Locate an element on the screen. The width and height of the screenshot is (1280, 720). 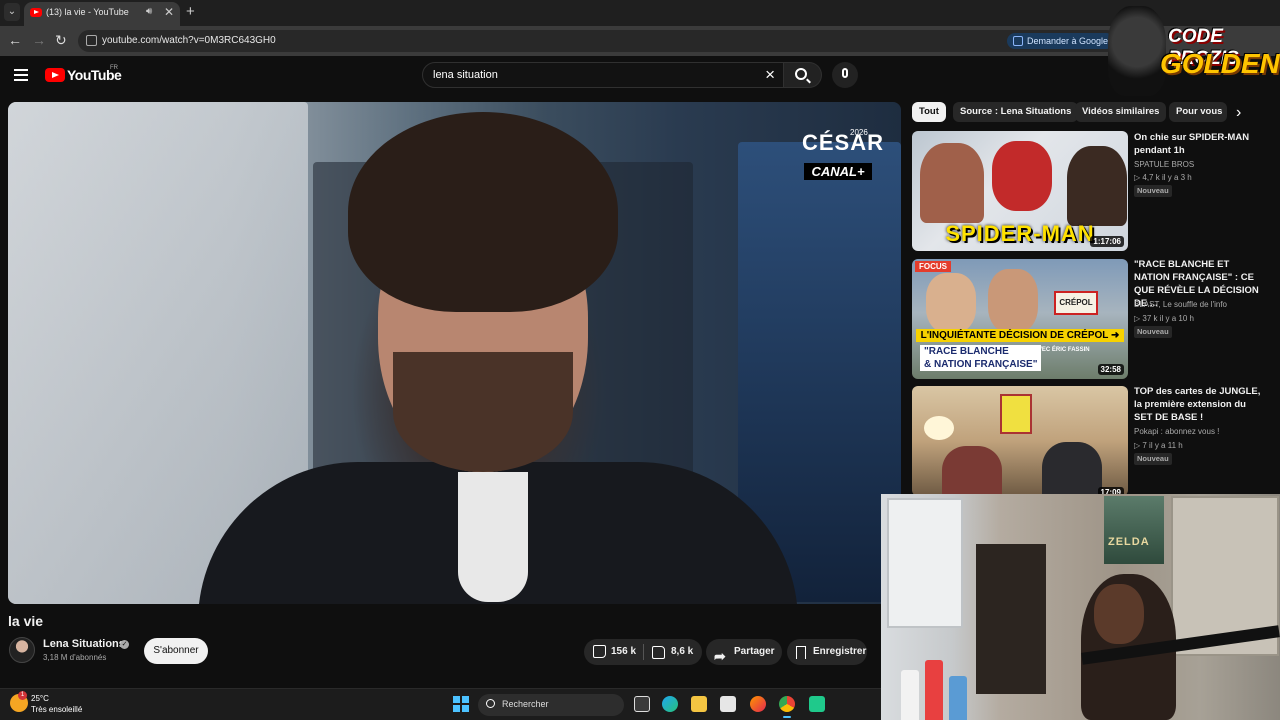
save-label: Enregistrer is located at coordinates (840, 651).